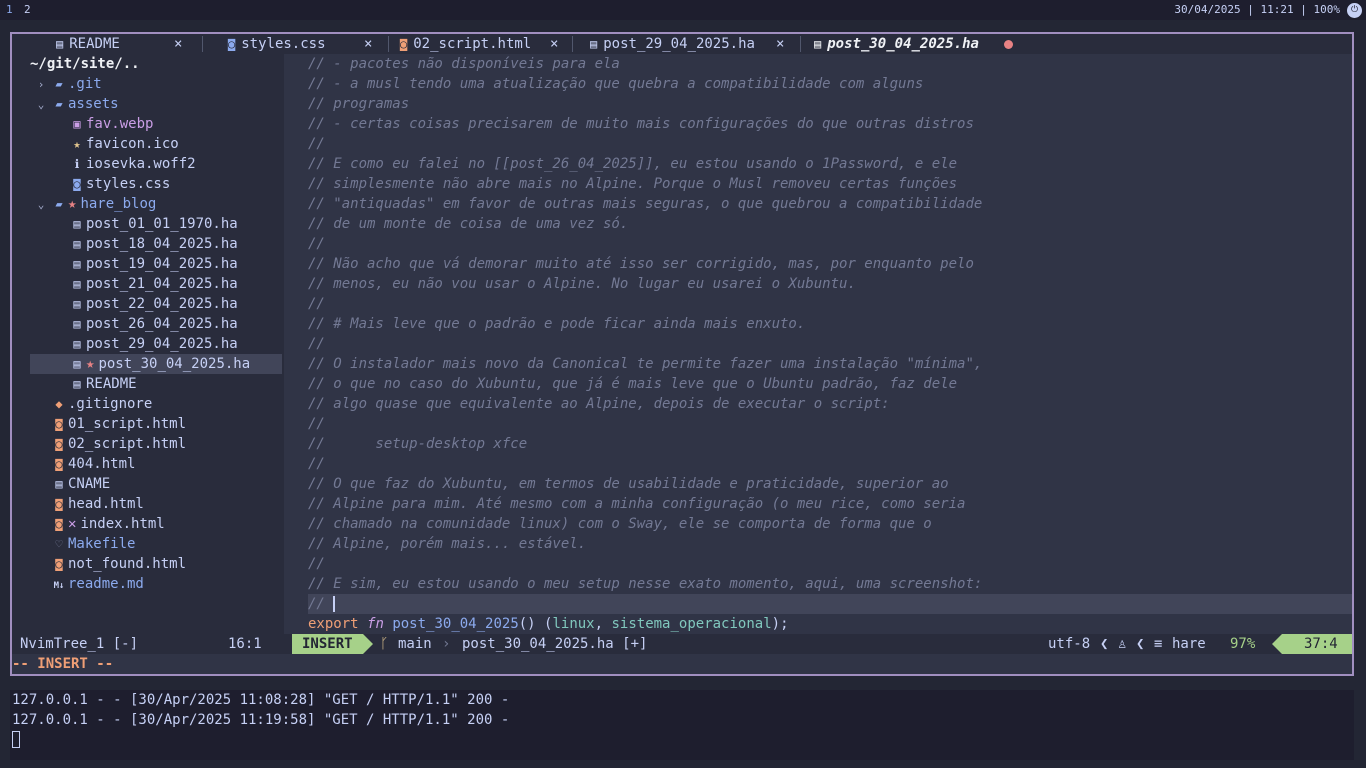 The width and height of the screenshot is (1366, 768). I want to click on code-line: // de um monte de coisa de uma vez só., so click(468, 224).